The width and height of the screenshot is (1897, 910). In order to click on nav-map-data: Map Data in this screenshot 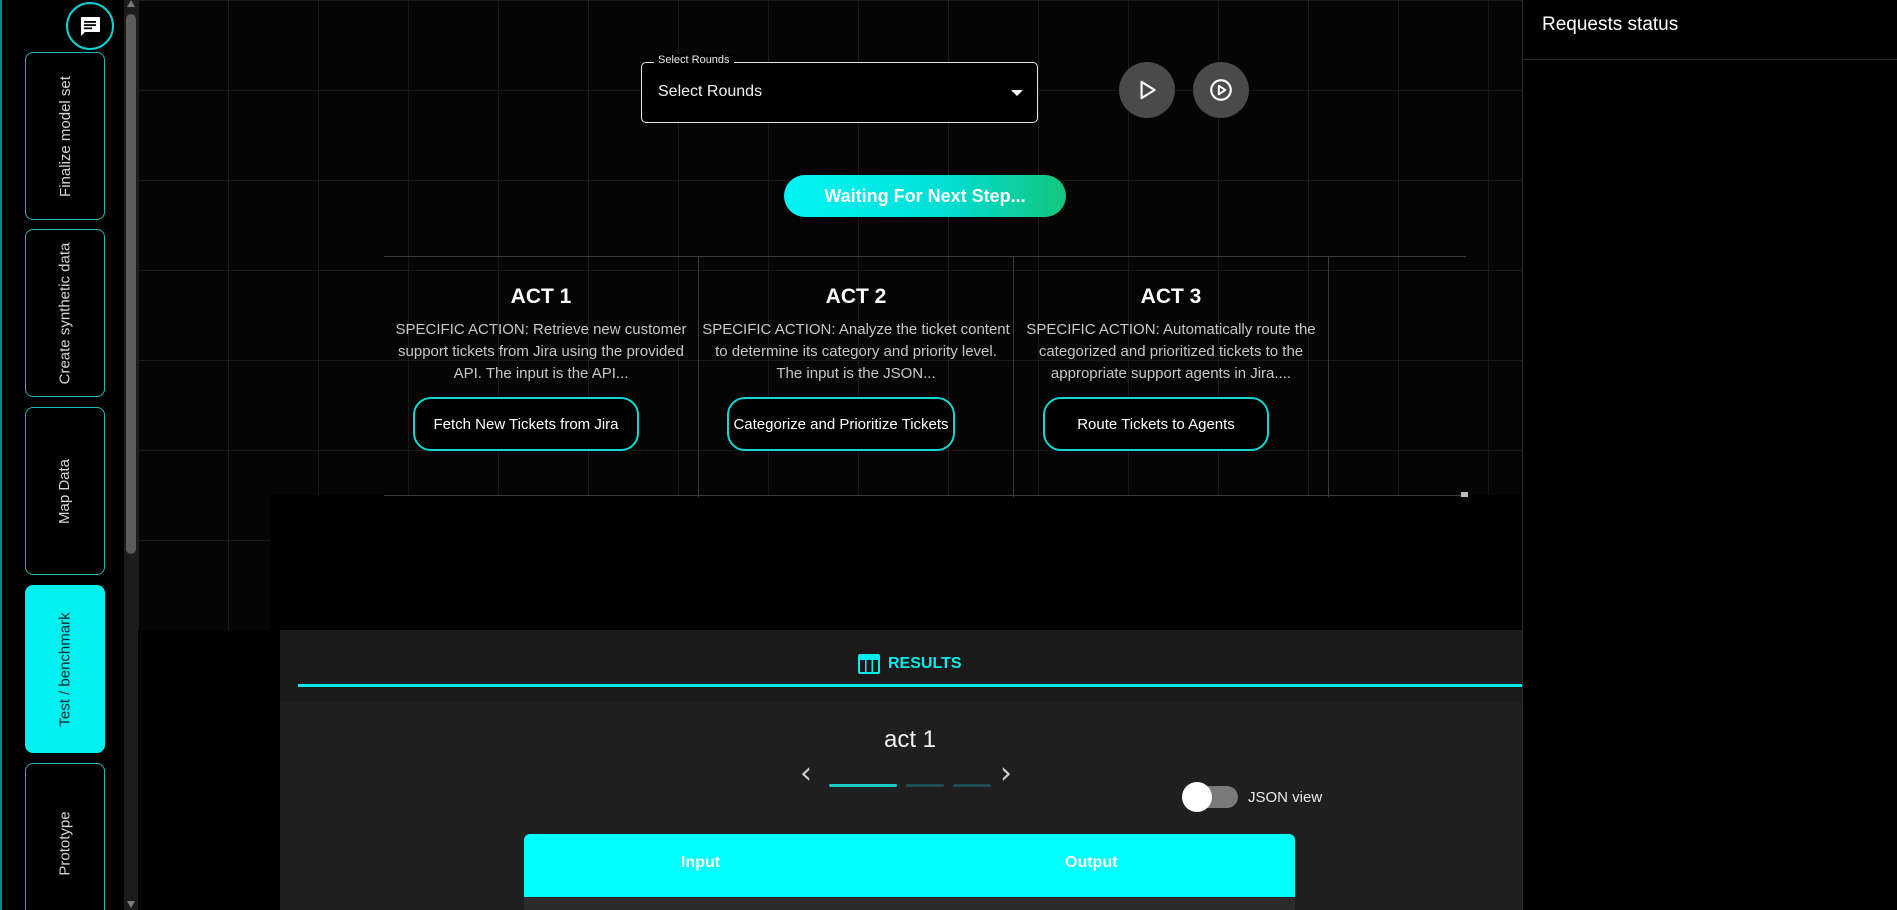, I will do `click(65, 491)`.